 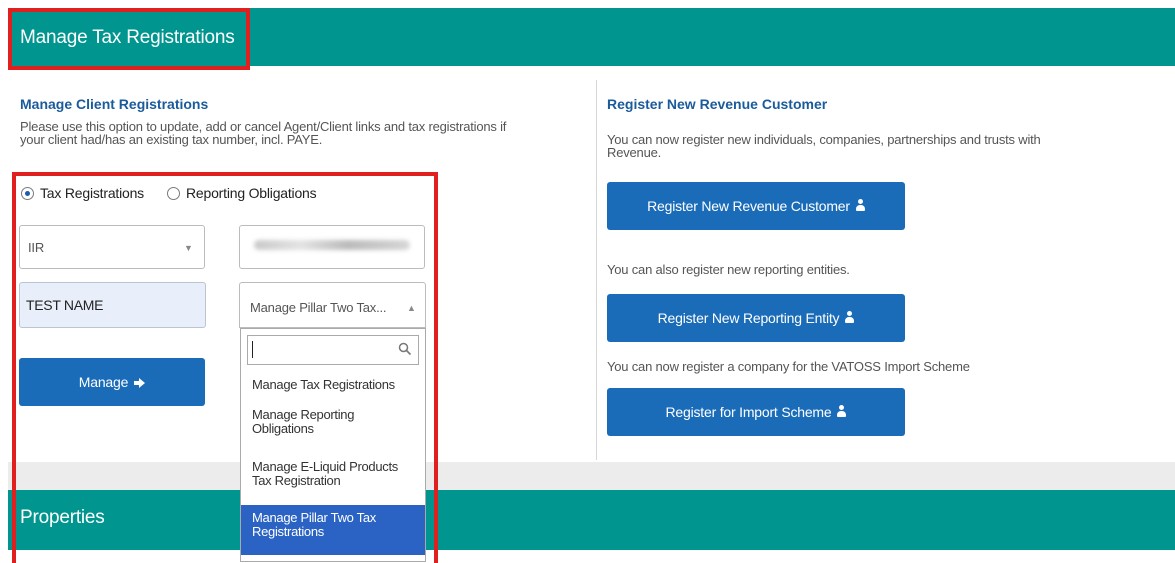 What do you see at coordinates (114, 104) in the screenshot?
I see `manage-client-registrations-heading: Manage Client Registrations` at bounding box center [114, 104].